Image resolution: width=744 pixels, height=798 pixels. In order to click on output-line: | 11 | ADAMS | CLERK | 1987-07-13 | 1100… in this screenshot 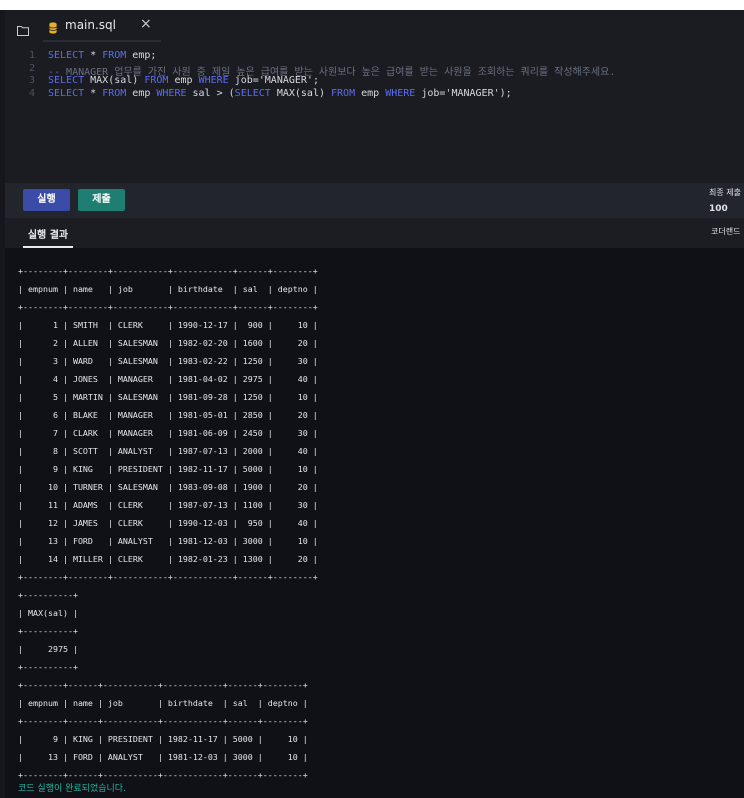, I will do `click(168, 505)`.